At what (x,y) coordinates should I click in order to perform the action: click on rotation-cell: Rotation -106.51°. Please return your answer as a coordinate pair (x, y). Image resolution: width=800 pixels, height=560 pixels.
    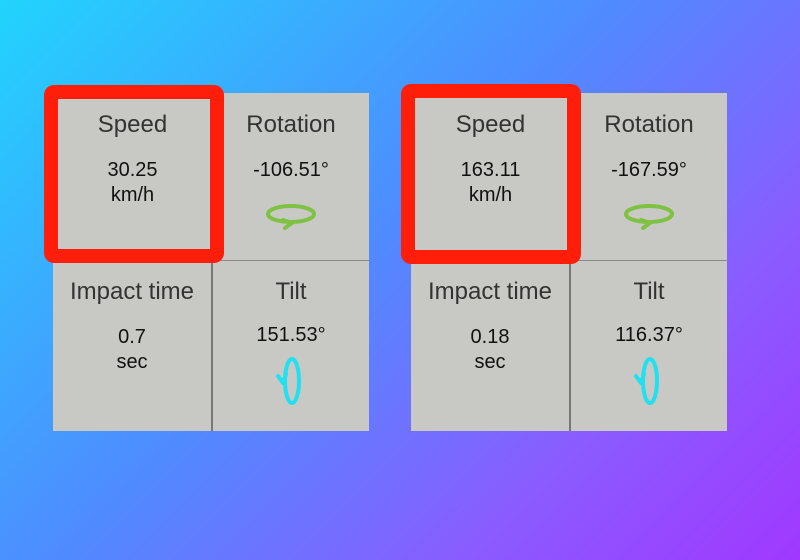
    Looking at the image, I should click on (291, 177).